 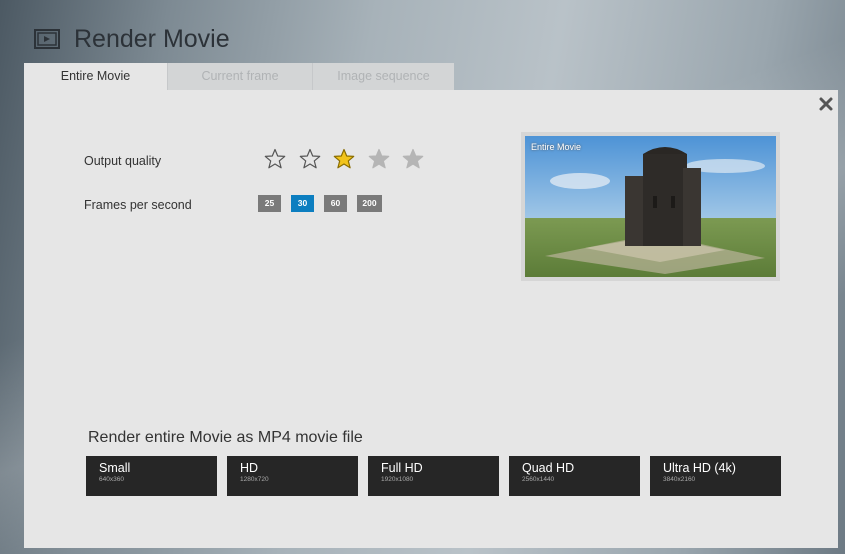 What do you see at coordinates (369, 203) in the screenshot?
I see `fps-option-200: 200` at bounding box center [369, 203].